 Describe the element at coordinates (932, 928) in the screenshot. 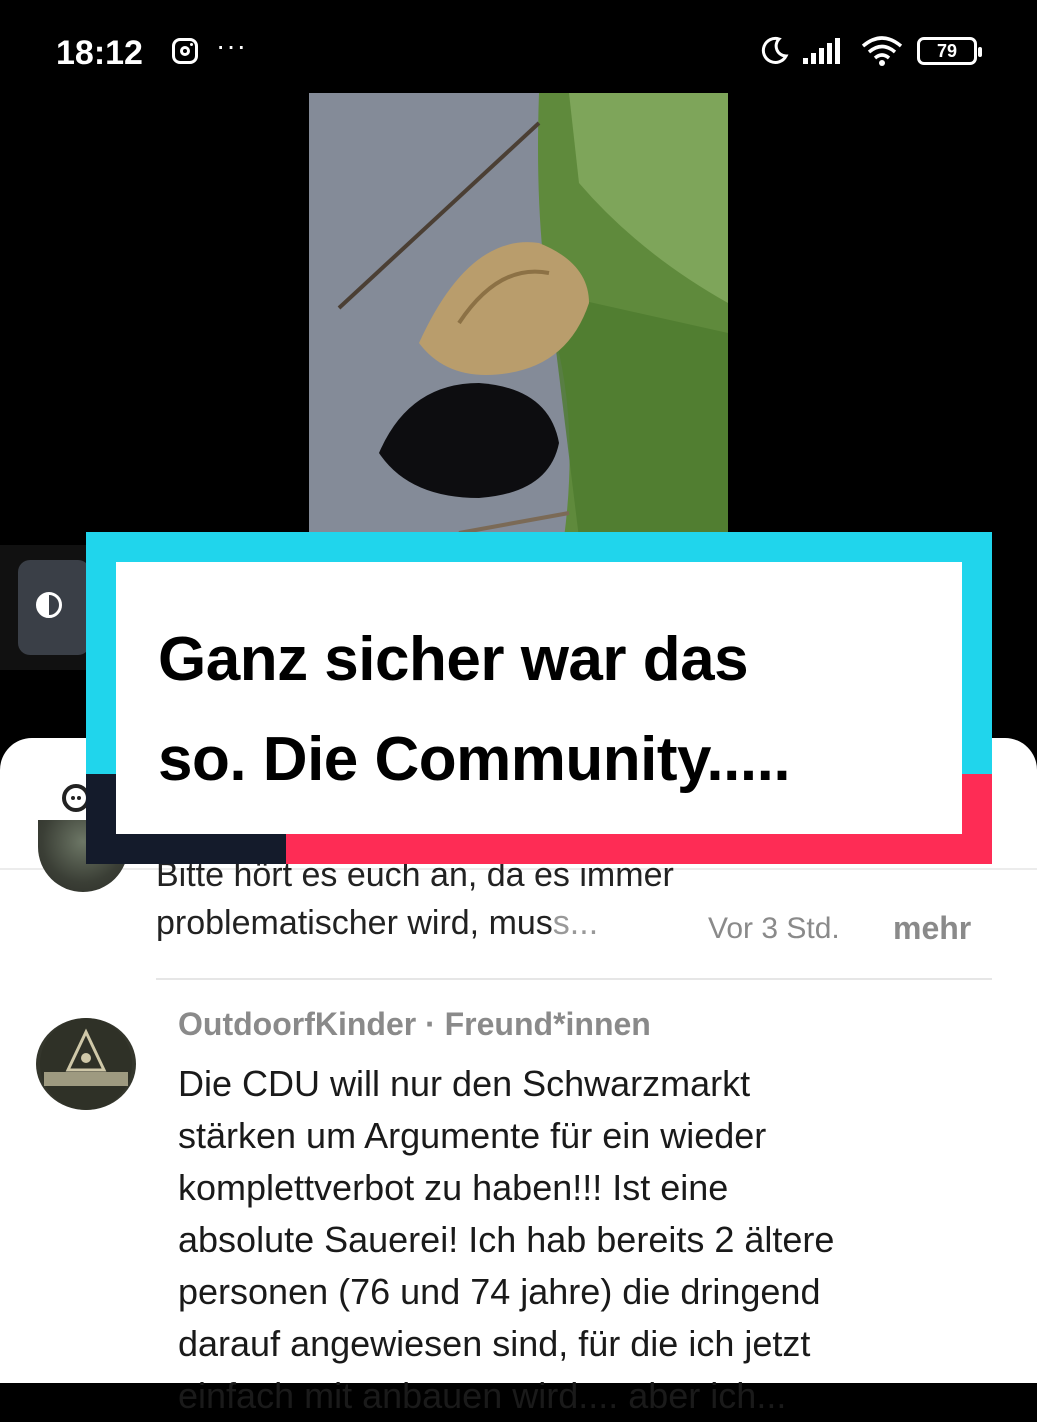

I see `more-button: mehr` at that location.